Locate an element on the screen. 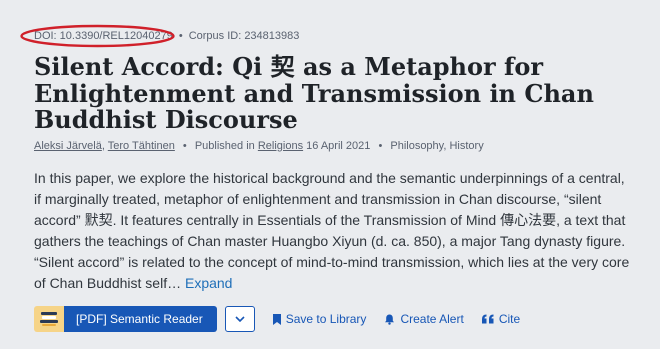  semantic-reader-button: [PDF] Semantic Reader is located at coordinates (140, 319).